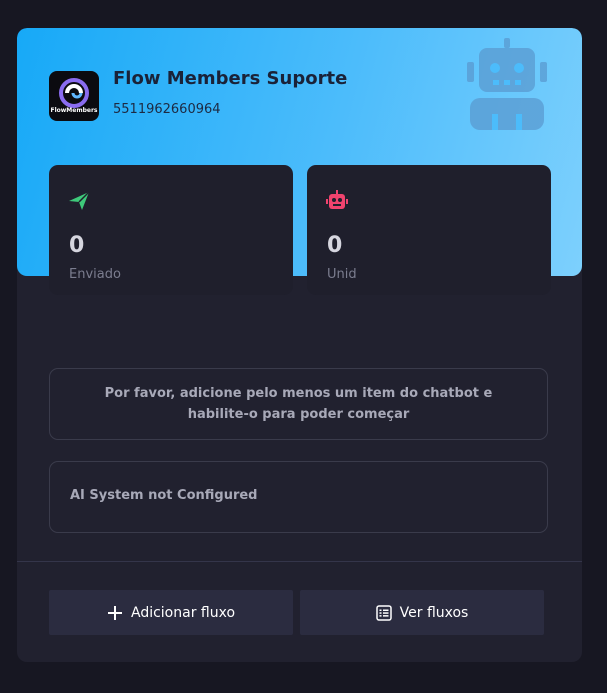  Describe the element at coordinates (171, 230) in the screenshot. I see `stat-sent: 0 Enviado` at that location.